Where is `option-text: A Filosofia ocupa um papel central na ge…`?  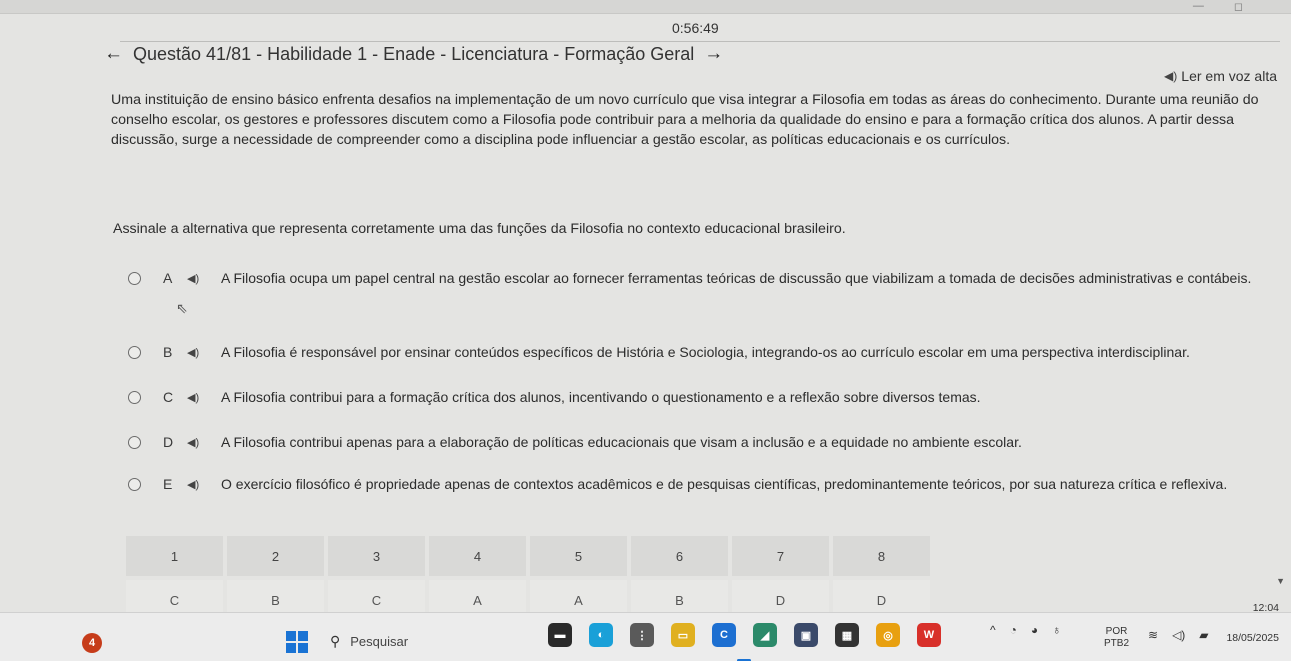
option-text: A Filosofia ocupa um papel central na ge… is located at coordinates (736, 278).